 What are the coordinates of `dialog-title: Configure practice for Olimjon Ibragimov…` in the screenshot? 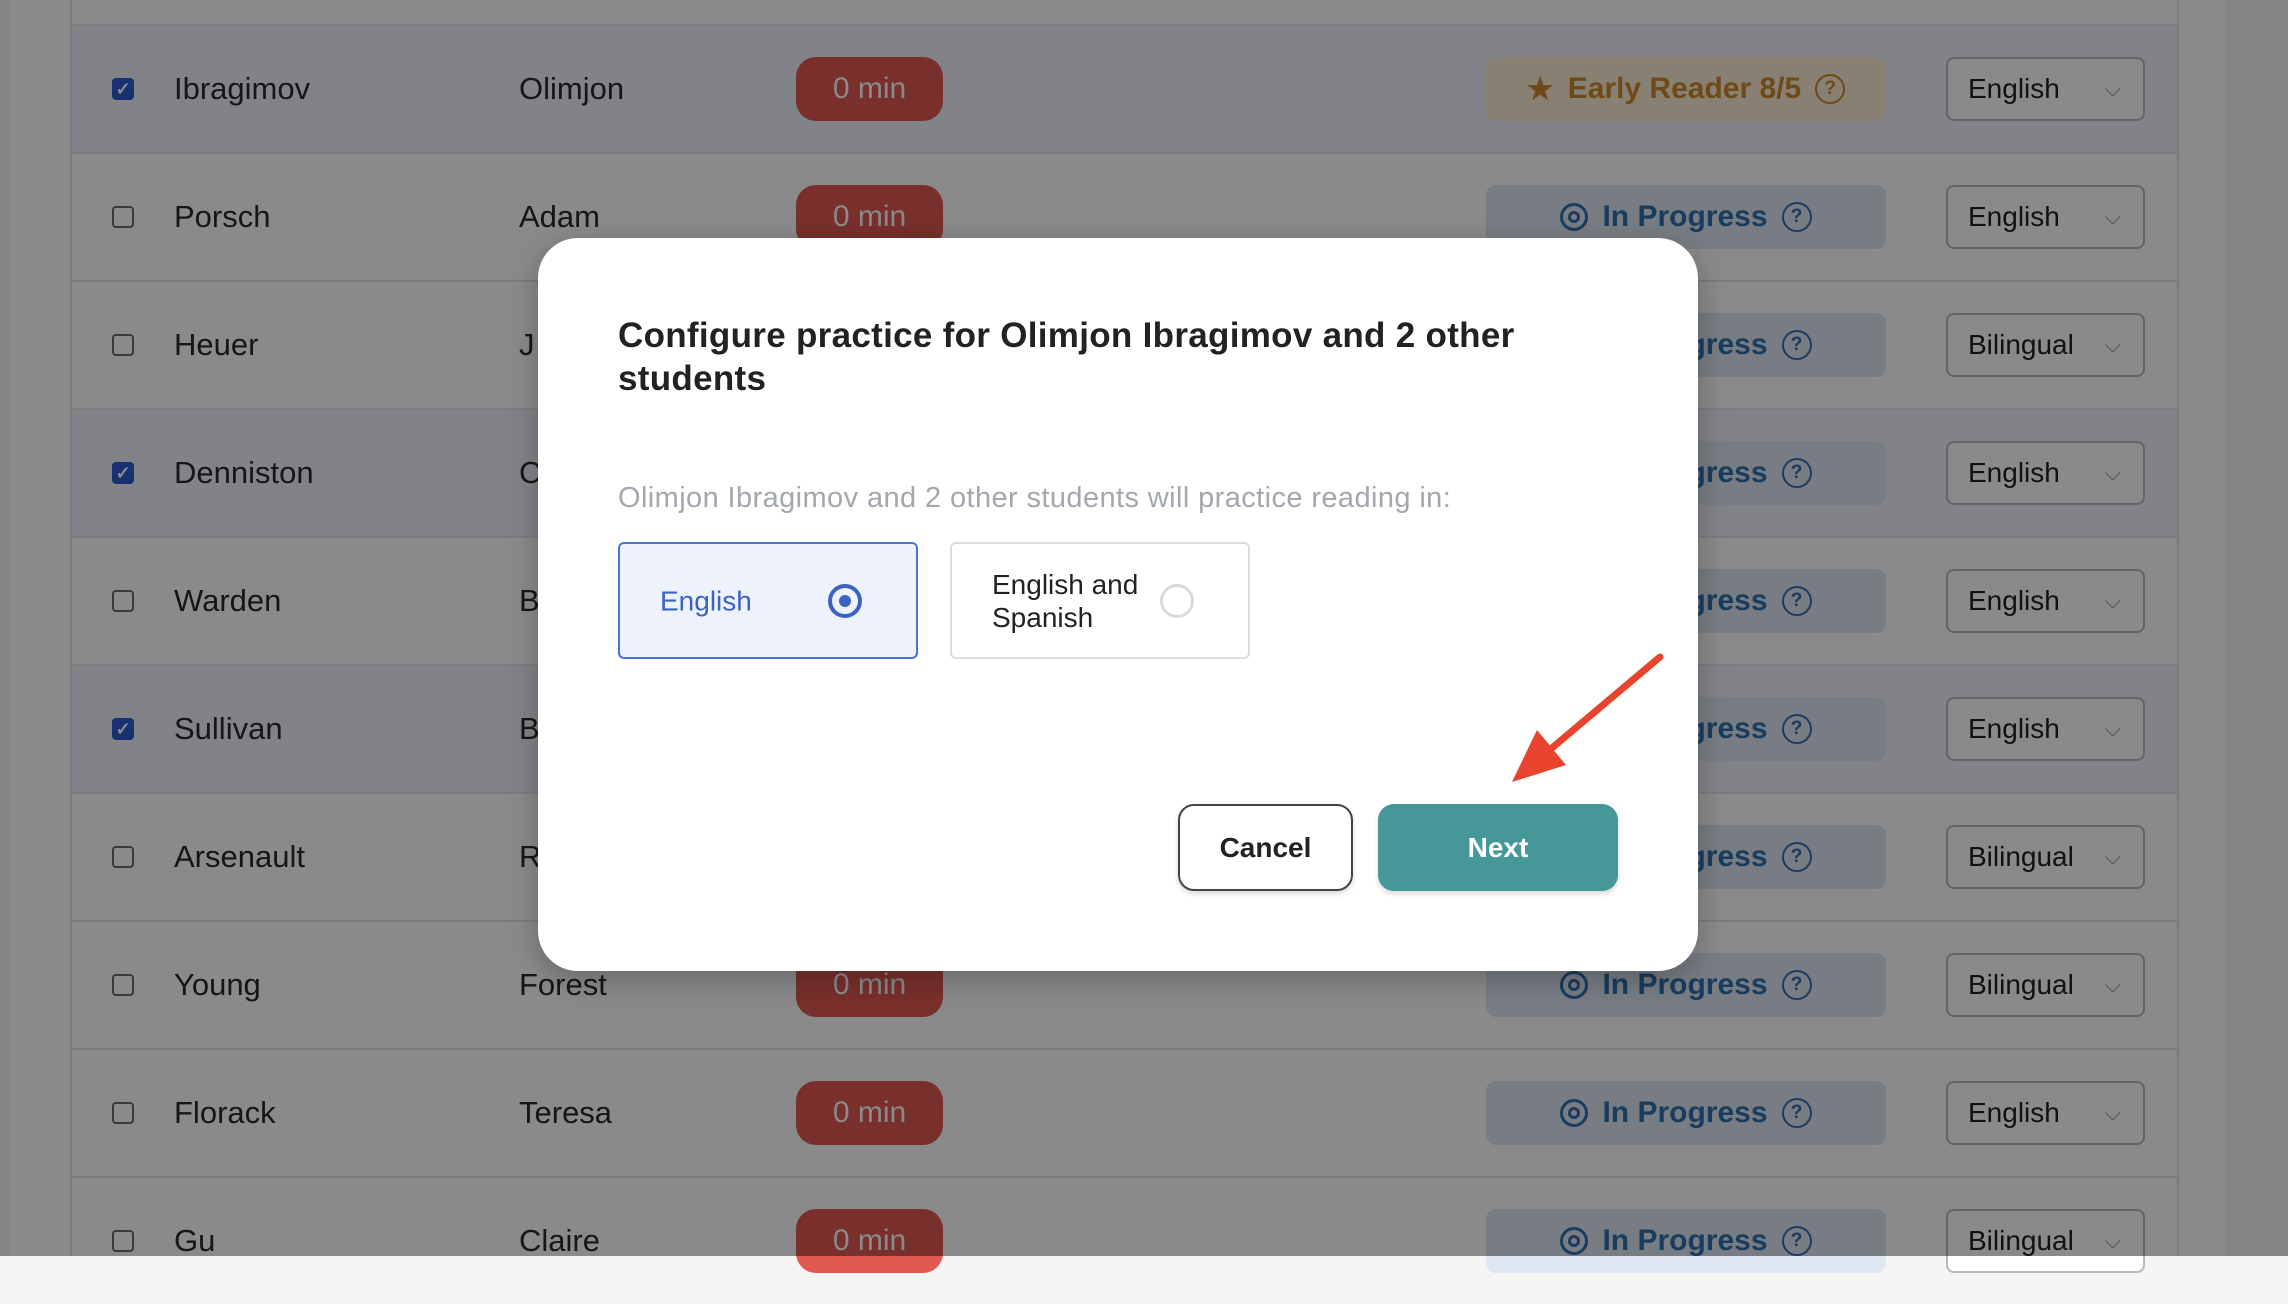 It's located at (1066, 357).